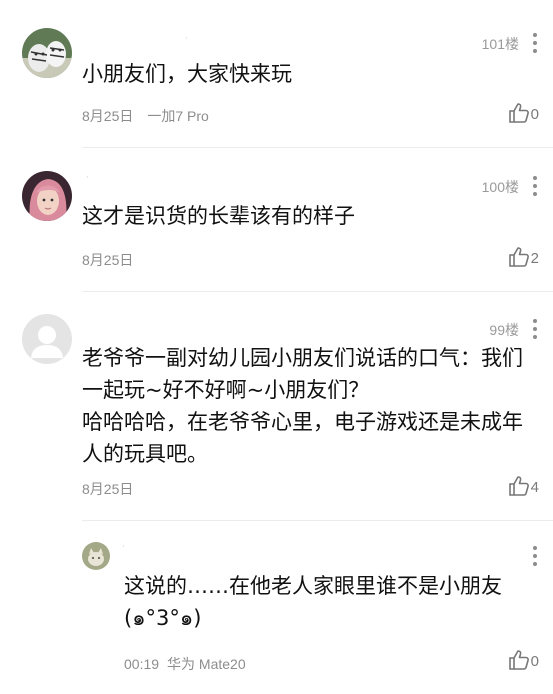 Image resolution: width=553 pixels, height=694 pixels. What do you see at coordinates (145, 116) in the screenshot?
I see `comment-meta: 8月25日 一加7 Pro` at bounding box center [145, 116].